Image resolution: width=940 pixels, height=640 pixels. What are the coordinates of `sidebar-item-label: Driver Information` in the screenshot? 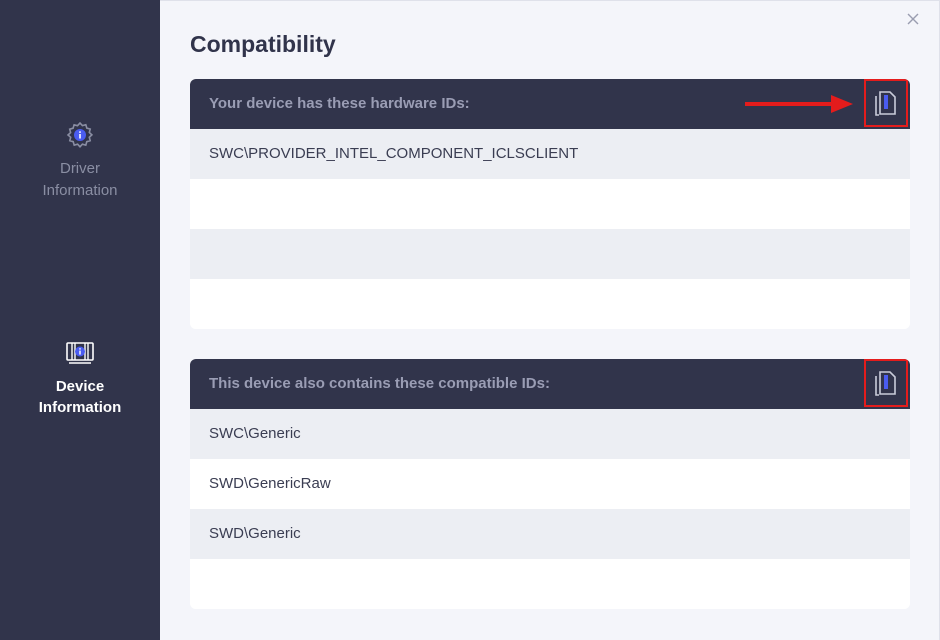 It's located at (80, 179).